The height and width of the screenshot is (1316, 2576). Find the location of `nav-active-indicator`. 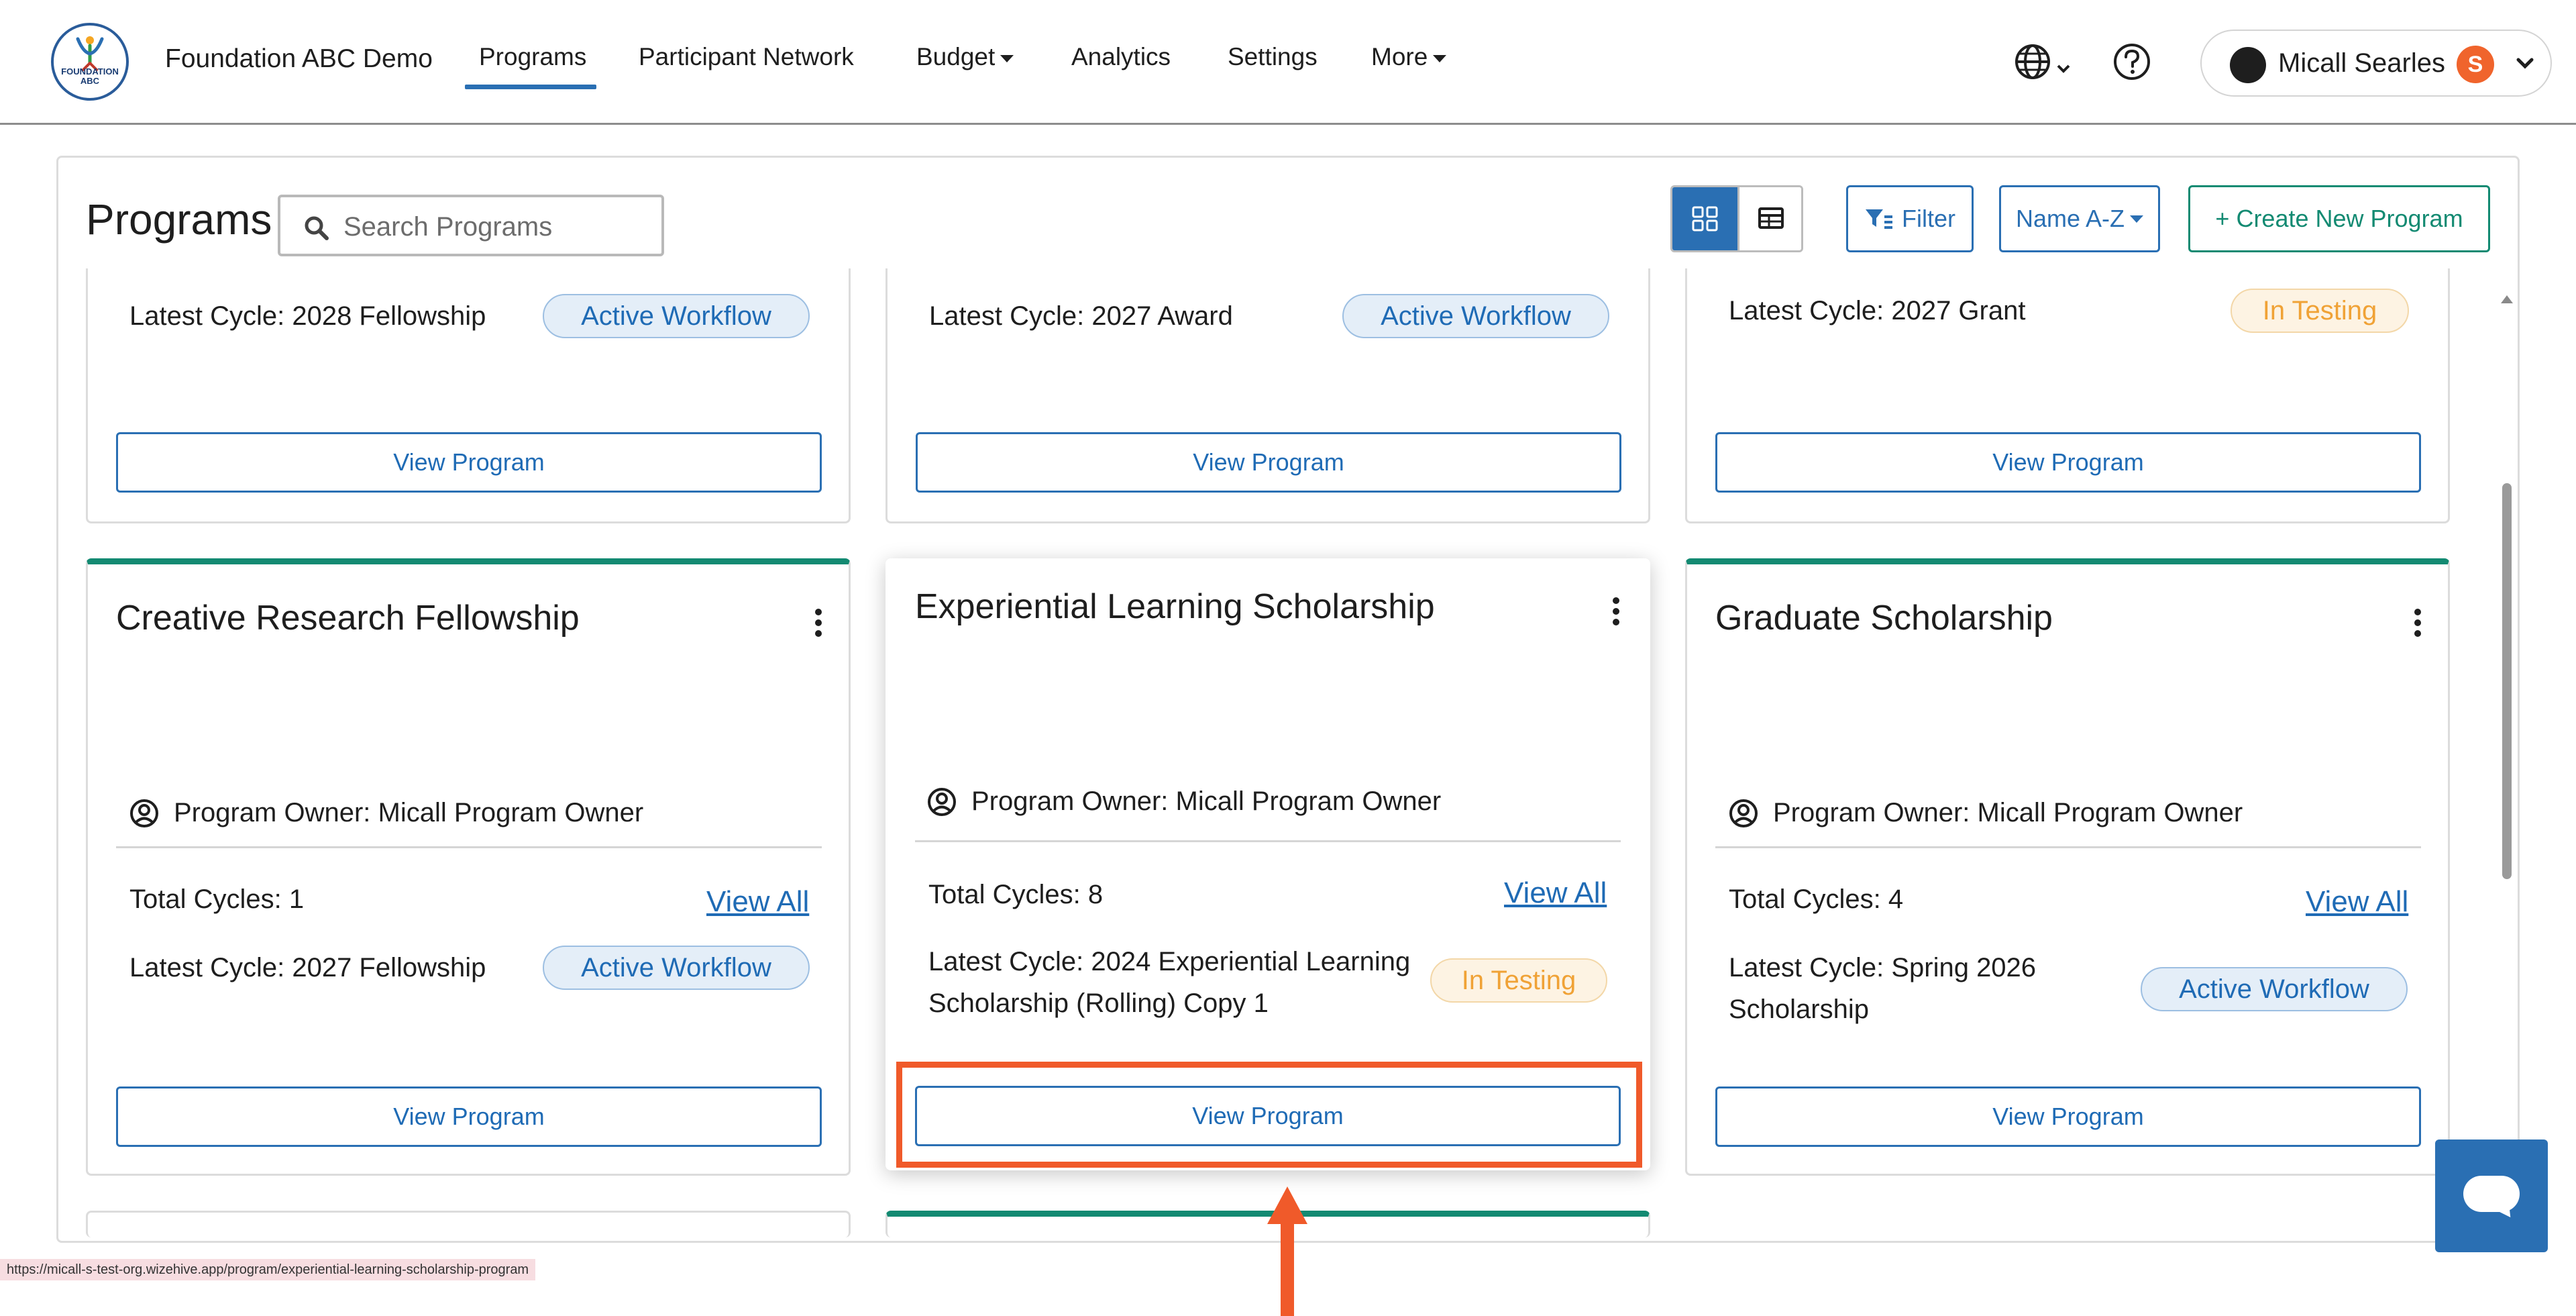

nav-active-indicator is located at coordinates (530, 87).